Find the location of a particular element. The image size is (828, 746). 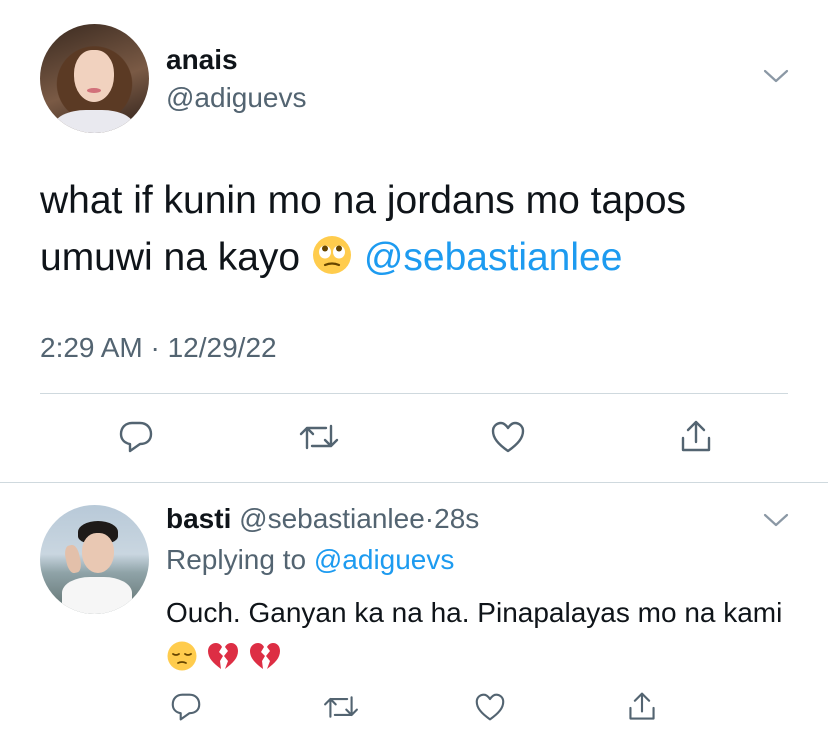

replying-to-handle: @adiguevs is located at coordinates (384, 559).